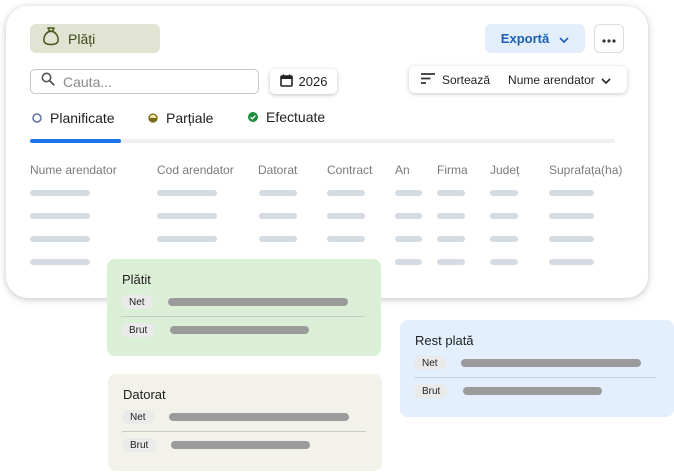 This screenshot has height=472, width=674. Describe the element at coordinates (296, 117) in the screenshot. I see `tab-label: Efectuate` at that location.